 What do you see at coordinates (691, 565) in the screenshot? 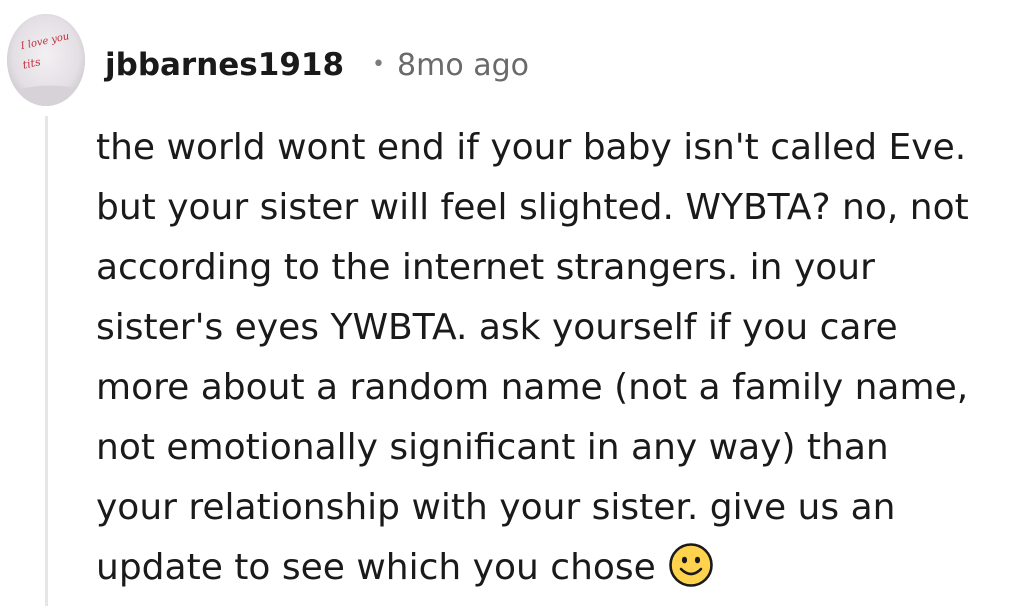
I see `slightly-smiling-face-icon` at bounding box center [691, 565].